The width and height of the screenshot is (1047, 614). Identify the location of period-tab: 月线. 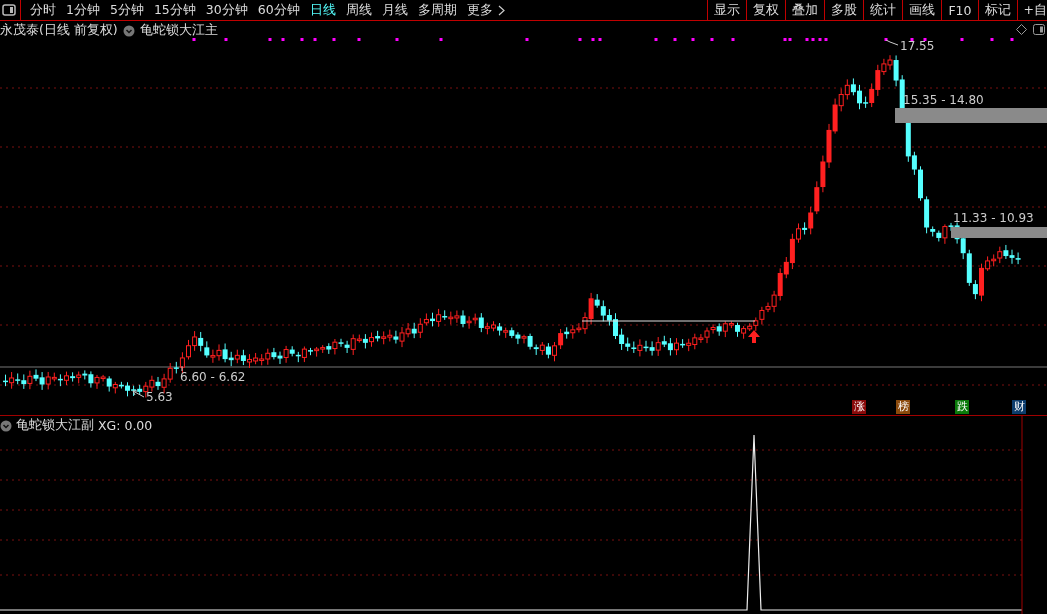
(394, 10).